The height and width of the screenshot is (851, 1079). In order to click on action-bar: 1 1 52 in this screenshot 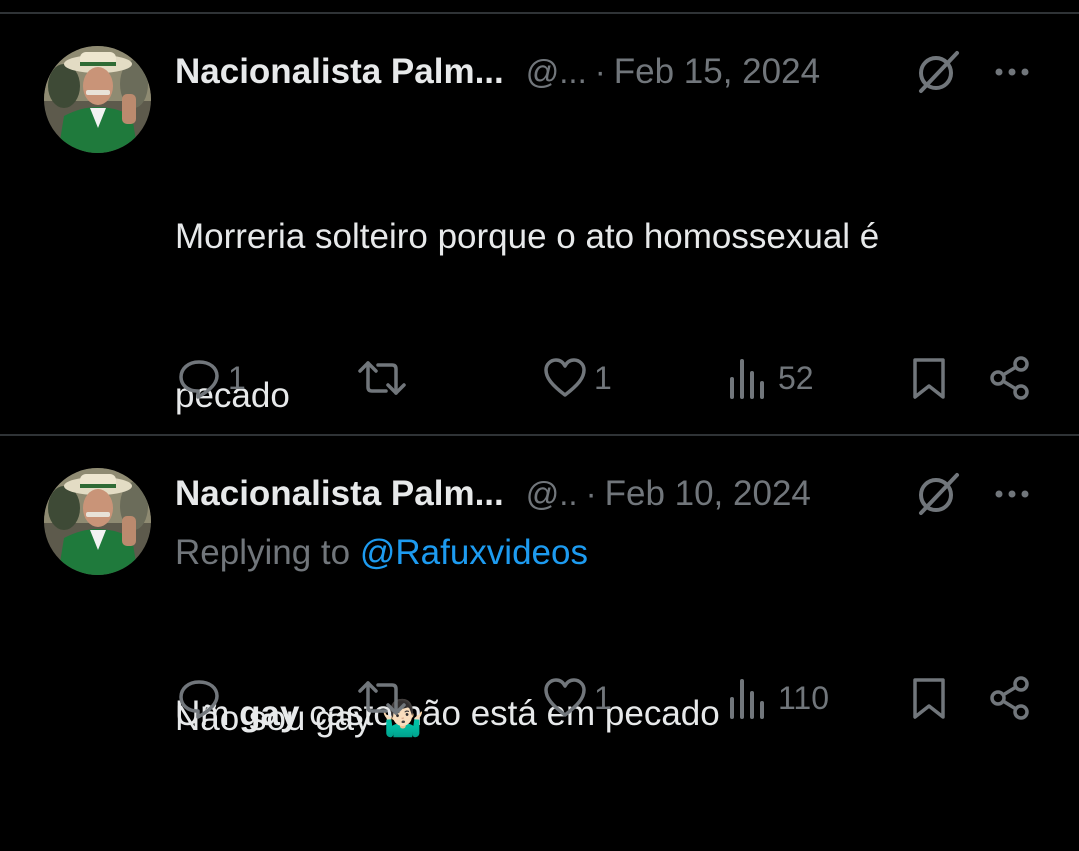, I will do `click(539, 378)`.